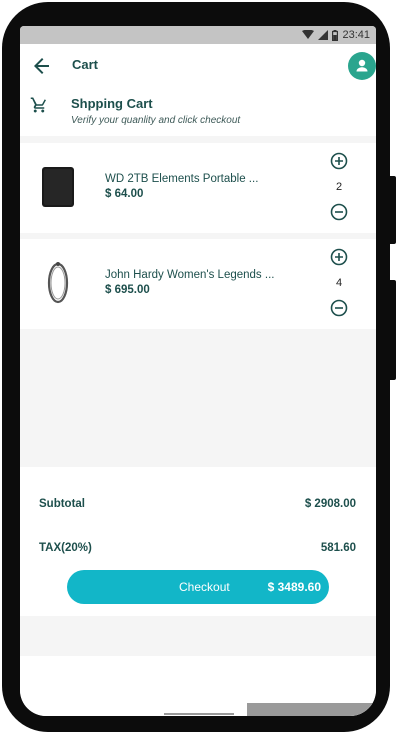 Image resolution: width=400 pixels, height=736 pixels. Describe the element at coordinates (58, 187) in the screenshot. I see `hard-drive-image` at that location.